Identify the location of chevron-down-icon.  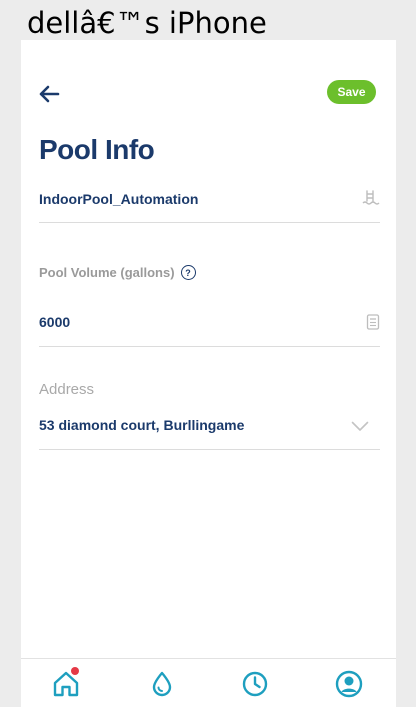
(360, 428).